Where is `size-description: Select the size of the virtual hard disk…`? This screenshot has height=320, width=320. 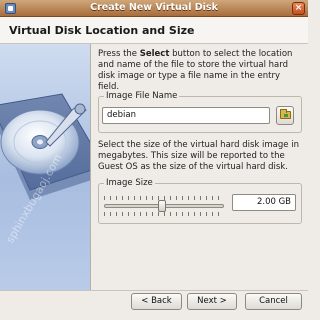 size-description: Select the size of the virtual hard disk… is located at coordinates (198, 156).